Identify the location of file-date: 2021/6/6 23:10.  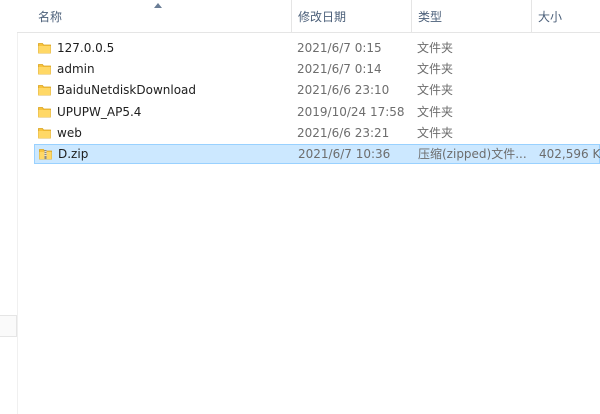
(343, 90).